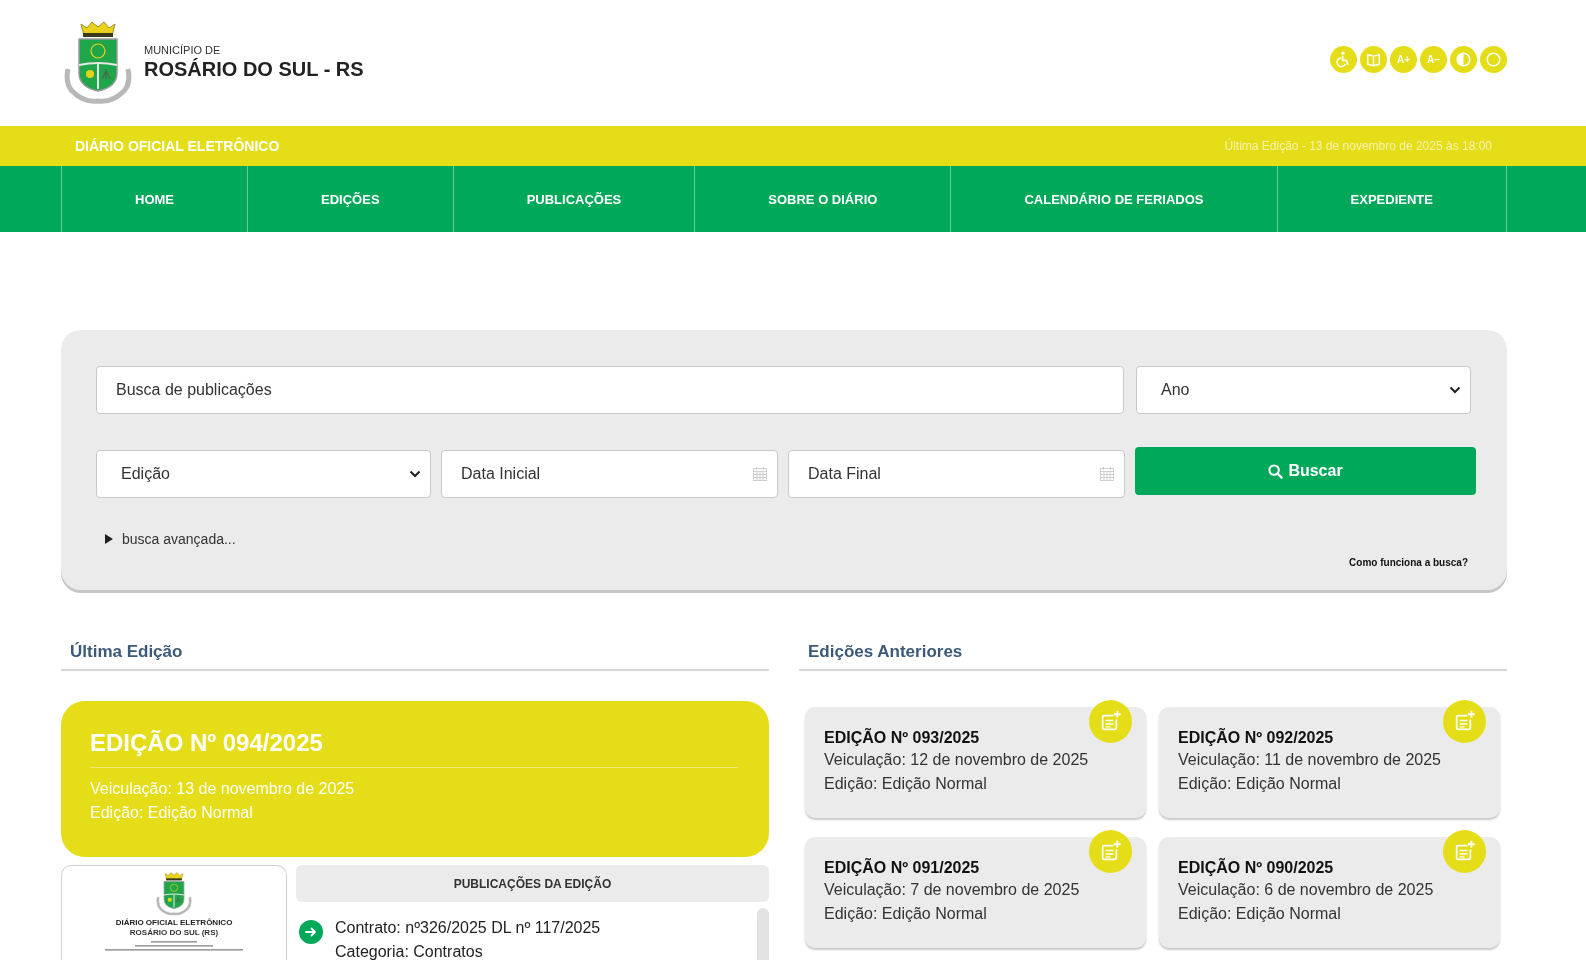  I want to click on publications-heading: PUBLICAÇÕES DA EDIÇÃO, so click(532, 883).